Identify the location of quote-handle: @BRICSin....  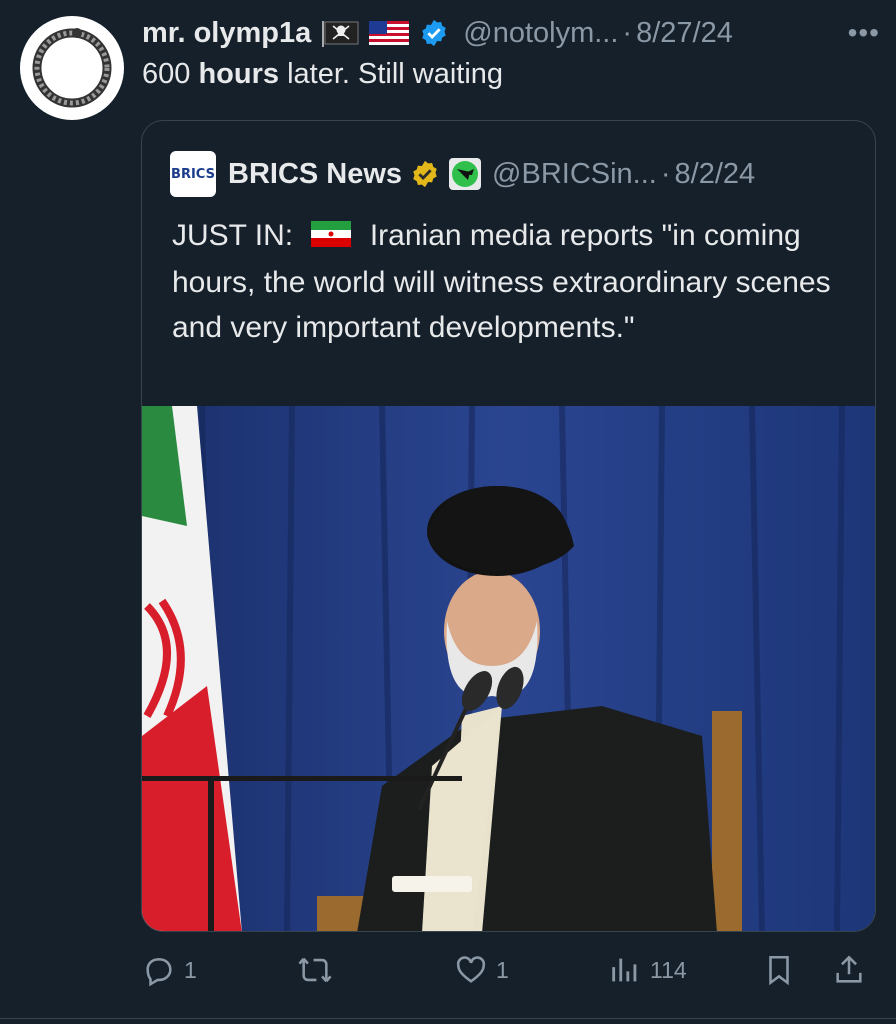
(574, 174).